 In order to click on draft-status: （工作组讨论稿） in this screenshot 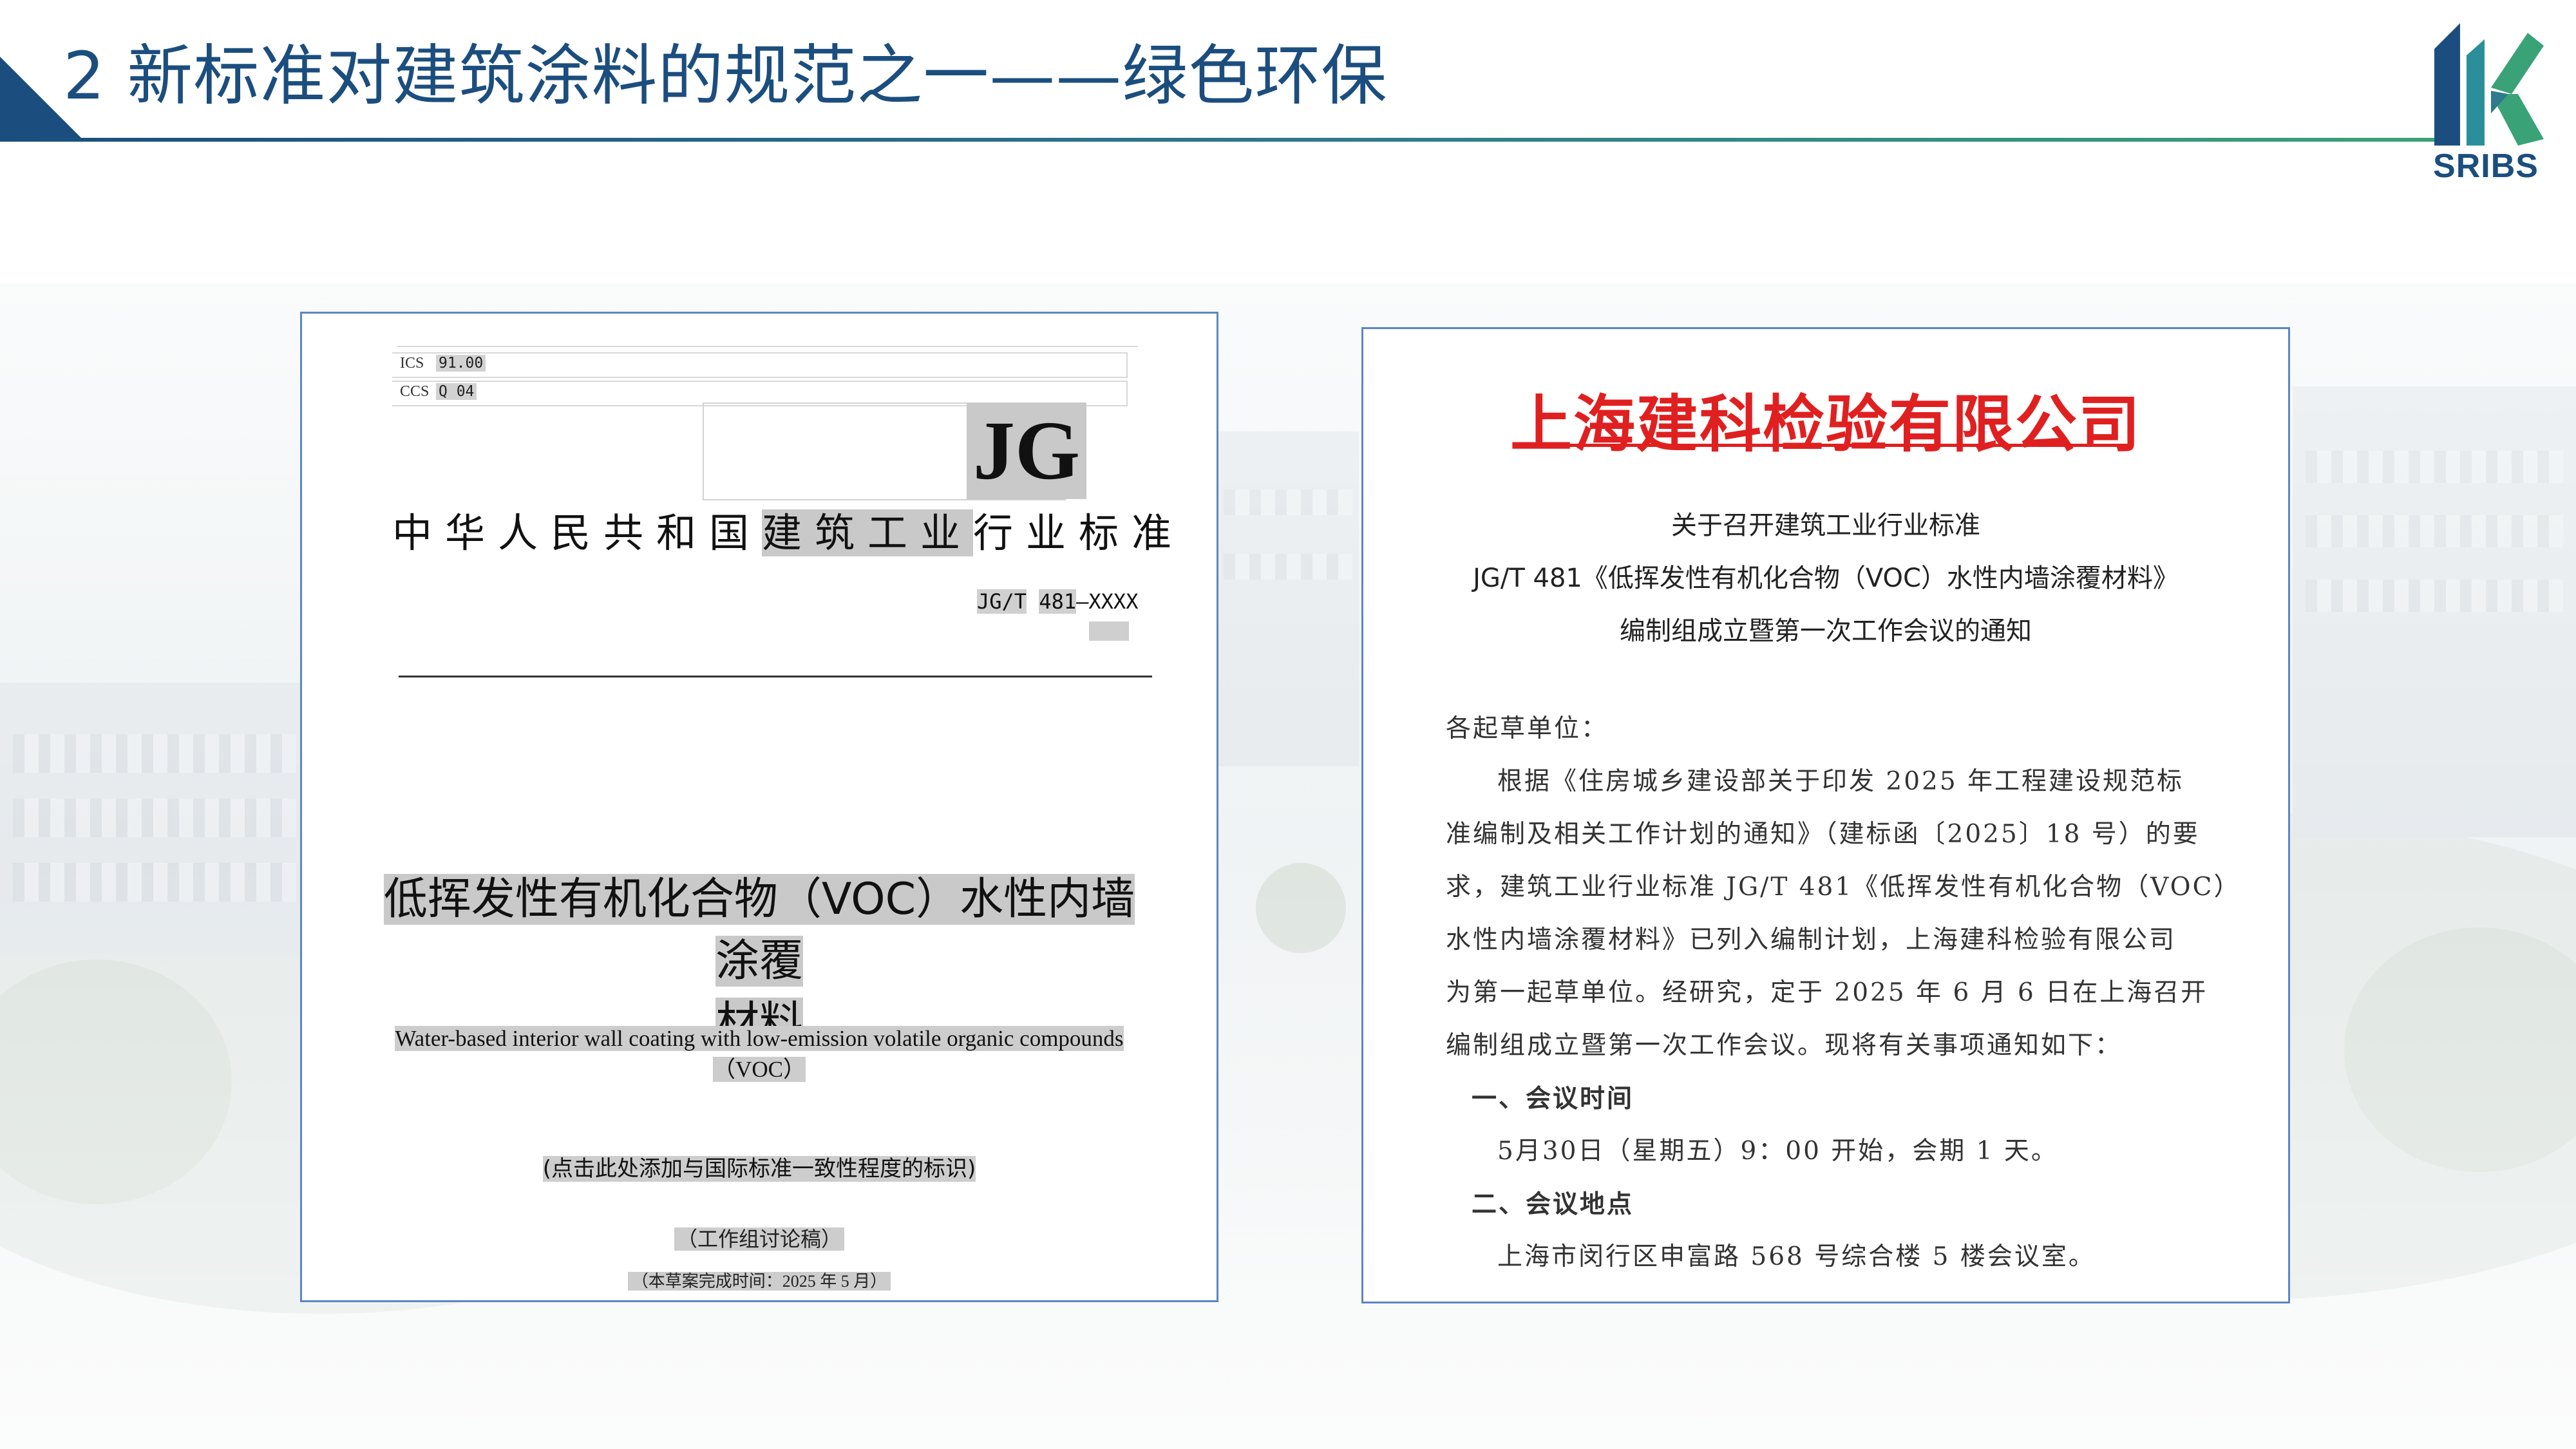, I will do `click(759, 1238)`.